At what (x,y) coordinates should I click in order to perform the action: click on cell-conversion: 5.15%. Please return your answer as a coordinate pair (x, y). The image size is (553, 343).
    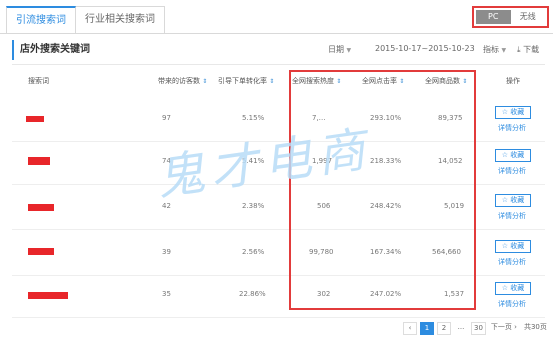
    Looking at the image, I should click on (253, 118).